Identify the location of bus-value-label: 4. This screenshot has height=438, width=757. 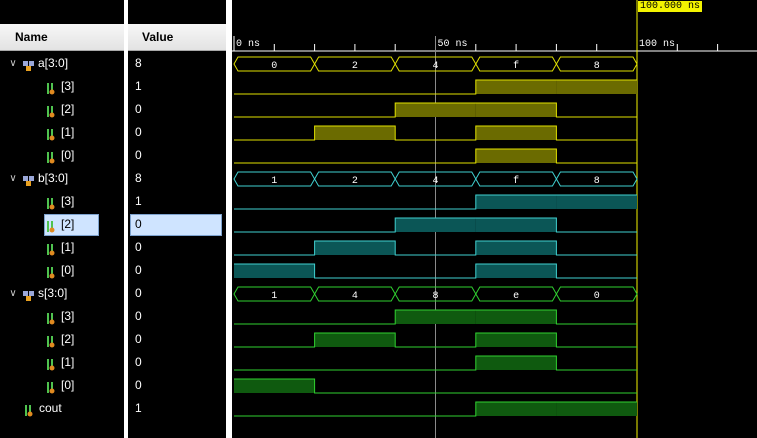
(435, 181).